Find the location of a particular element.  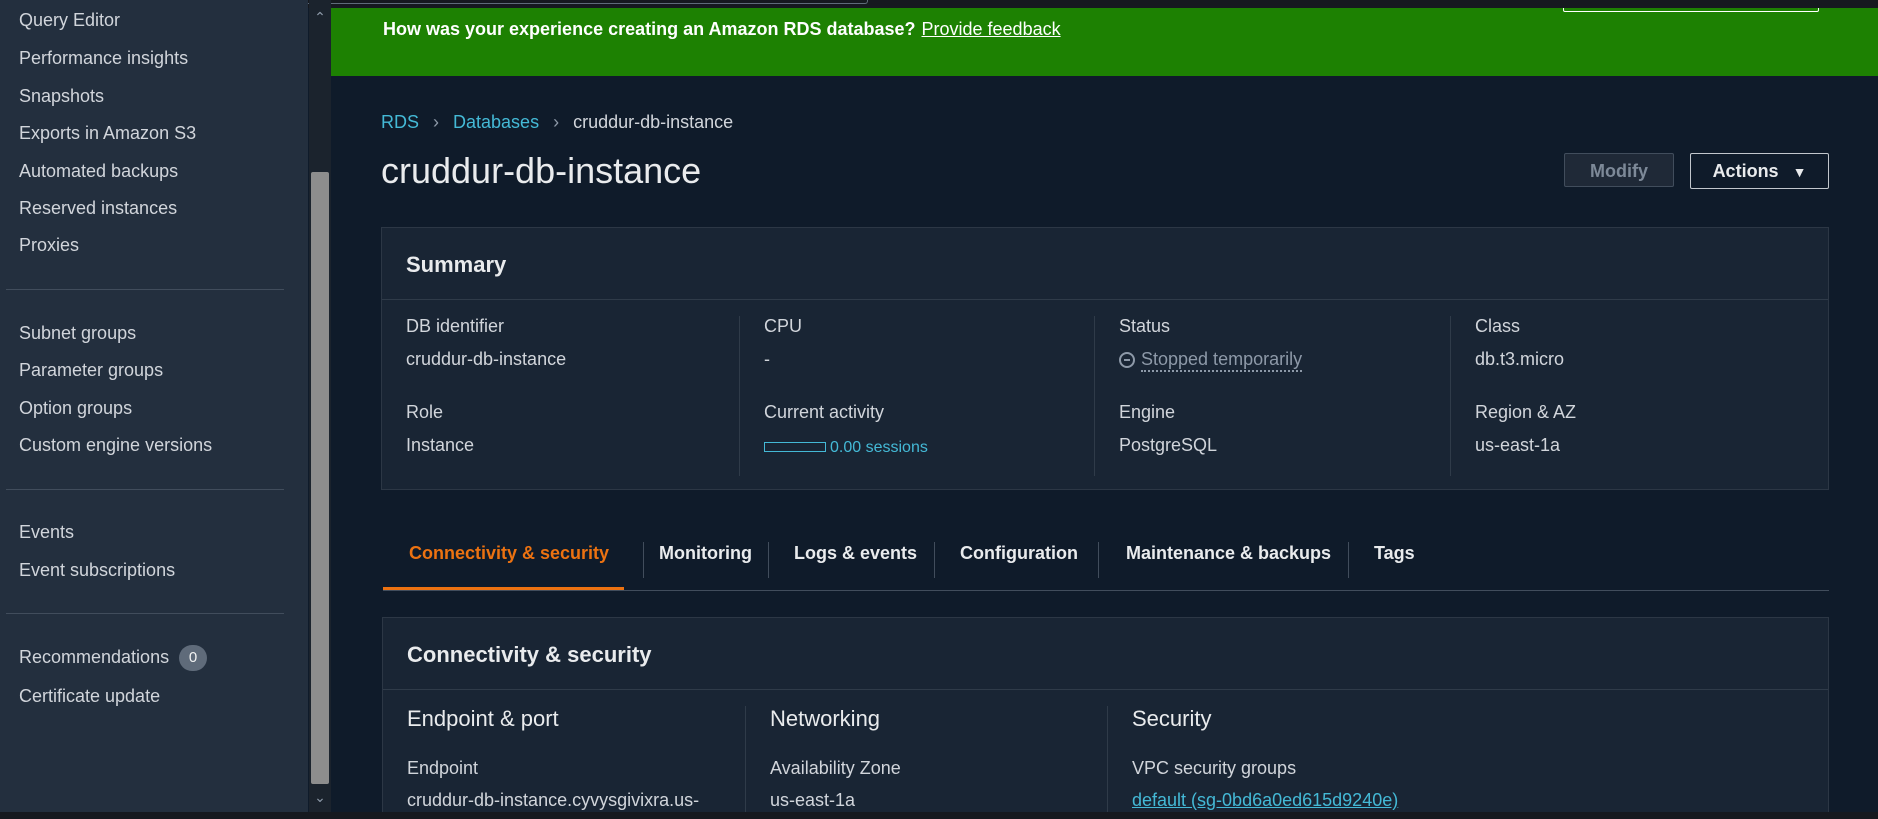

tab-monitoring: Monitoring is located at coordinates (705, 553).